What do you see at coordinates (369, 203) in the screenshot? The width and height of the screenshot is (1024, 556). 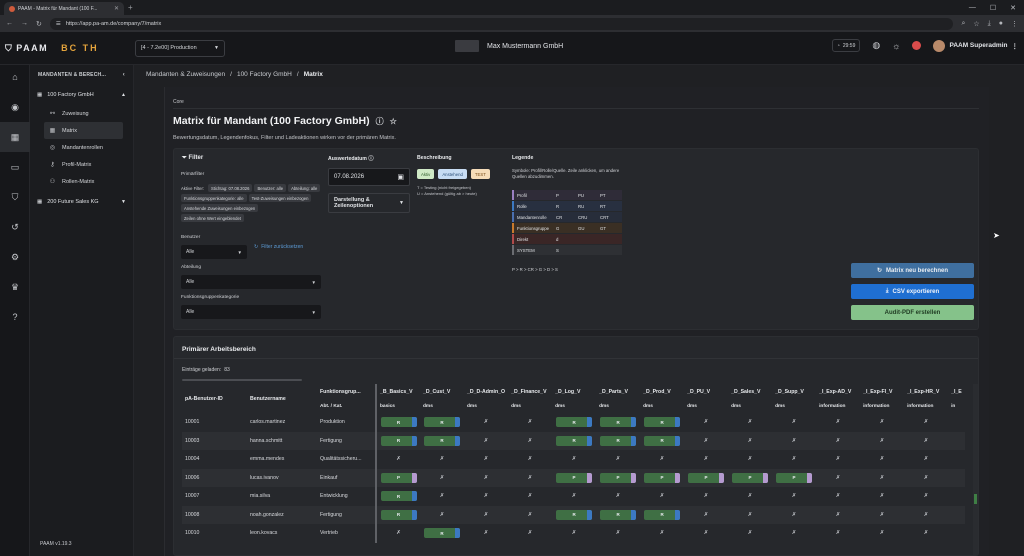 I see `darstellung-dropdown: Darstellung & Zeilenoptionen ▼` at bounding box center [369, 203].